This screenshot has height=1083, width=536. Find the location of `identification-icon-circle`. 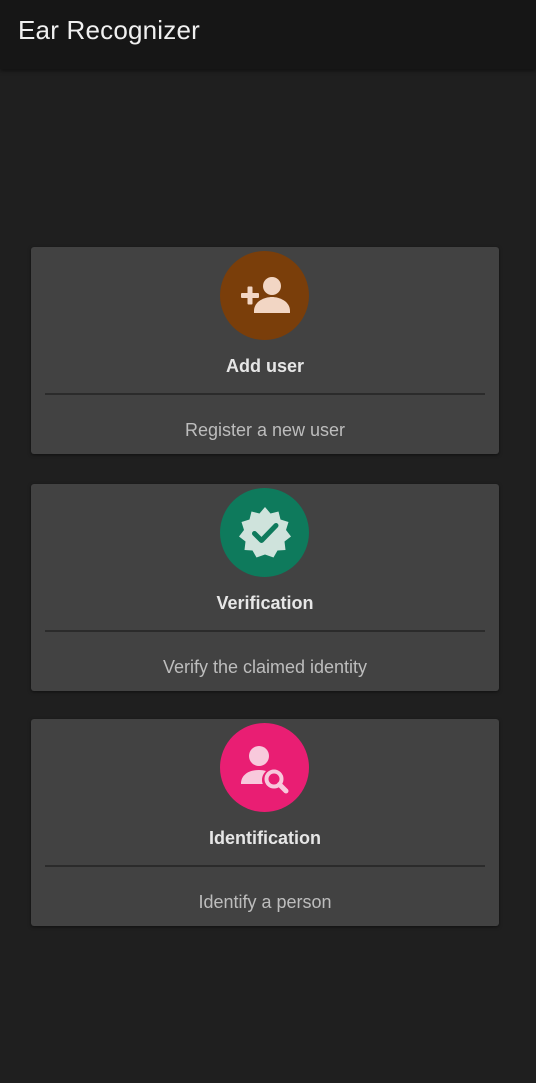

identification-icon-circle is located at coordinates (264, 767).